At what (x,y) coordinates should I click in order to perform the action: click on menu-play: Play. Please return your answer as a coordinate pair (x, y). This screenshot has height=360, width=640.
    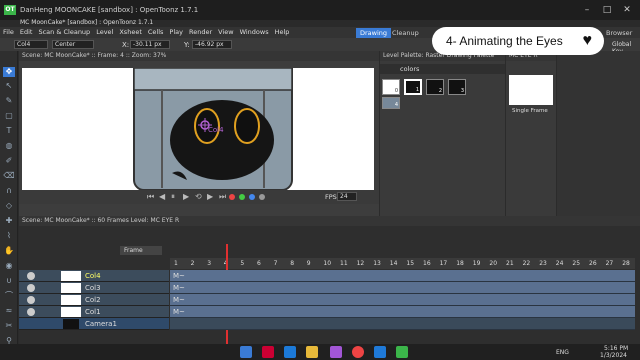
    Looking at the image, I should click on (176, 32).